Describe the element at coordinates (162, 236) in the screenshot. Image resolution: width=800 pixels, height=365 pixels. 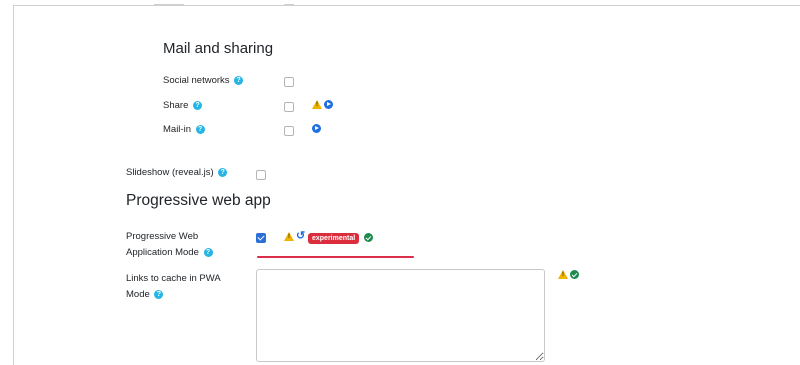
I see `field-label-line1: Progressive Web` at that location.